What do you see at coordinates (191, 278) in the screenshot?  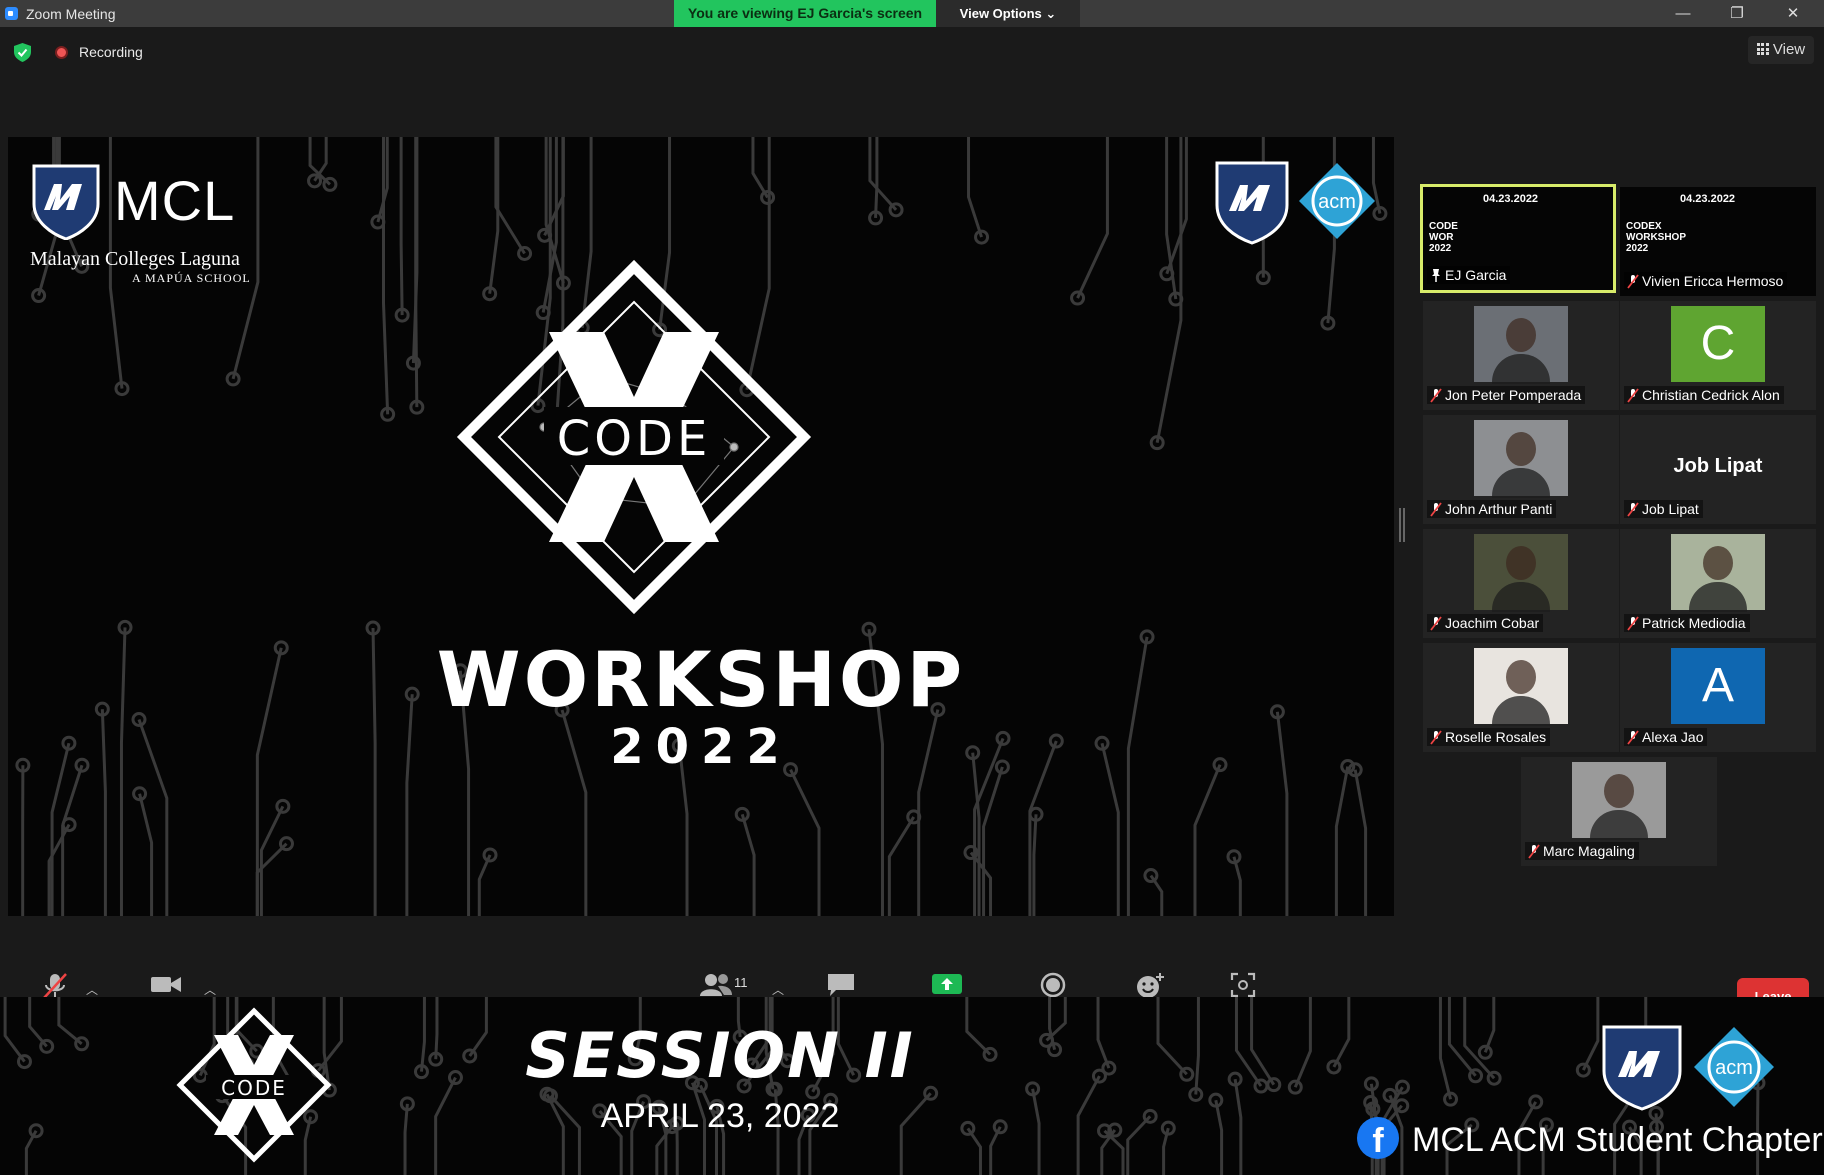 I see `mcl-tagline: A MAPÚA SCHOOL` at bounding box center [191, 278].